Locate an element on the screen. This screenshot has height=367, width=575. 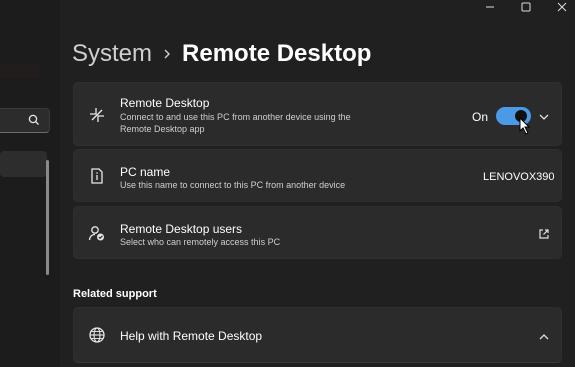
globe-icon is located at coordinates (97, 335).